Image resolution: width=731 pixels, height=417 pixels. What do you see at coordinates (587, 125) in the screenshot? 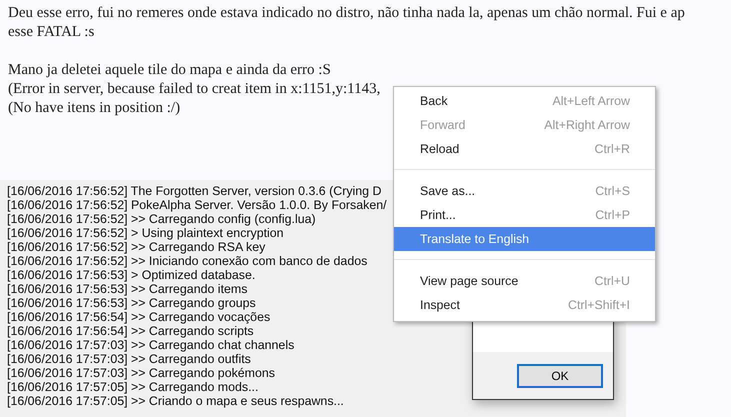
I see `shortcut-text: Alt+Right Arrow` at bounding box center [587, 125].